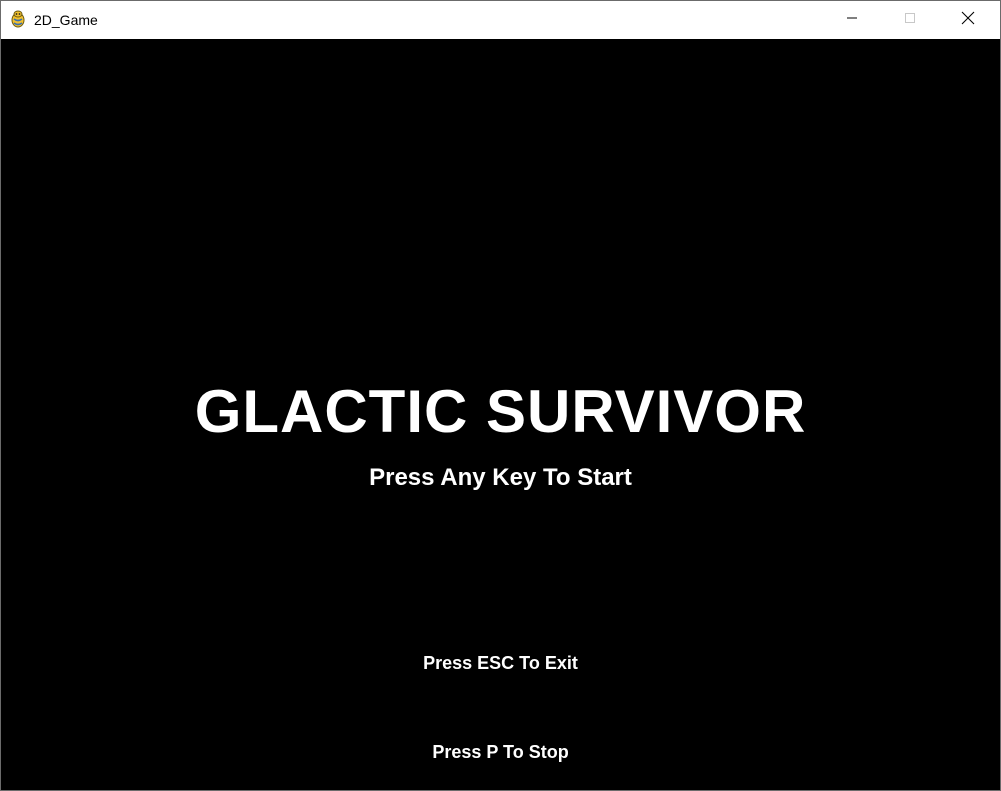 The image size is (1001, 791). I want to click on title-bar: 2D_Game, so click(500, 20).